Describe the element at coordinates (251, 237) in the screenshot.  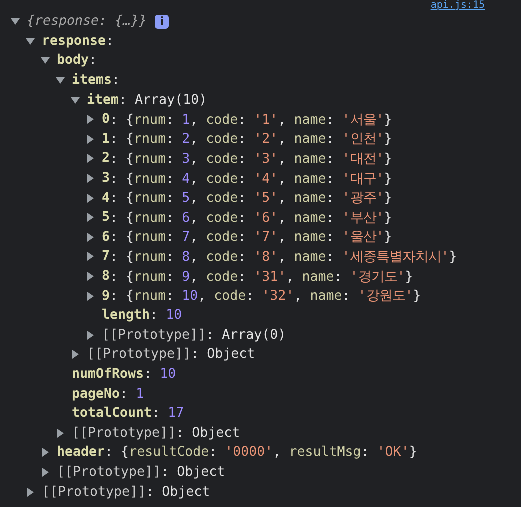
I see `property-value: : {rnum: 7, code: '7', name: '울산'}` at that location.